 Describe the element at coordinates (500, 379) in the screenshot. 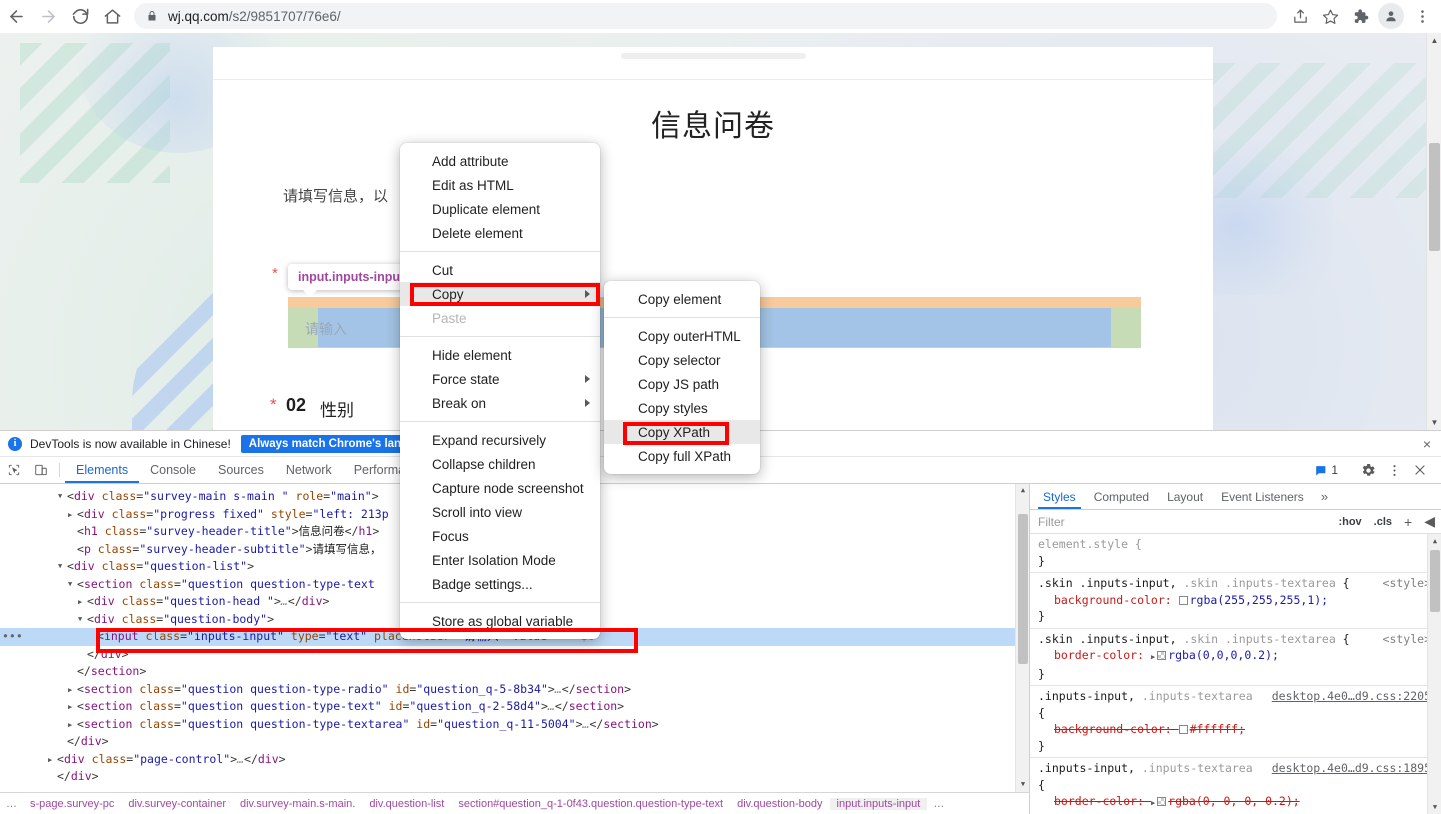

I see `menu-item-force-state: Force state` at that location.